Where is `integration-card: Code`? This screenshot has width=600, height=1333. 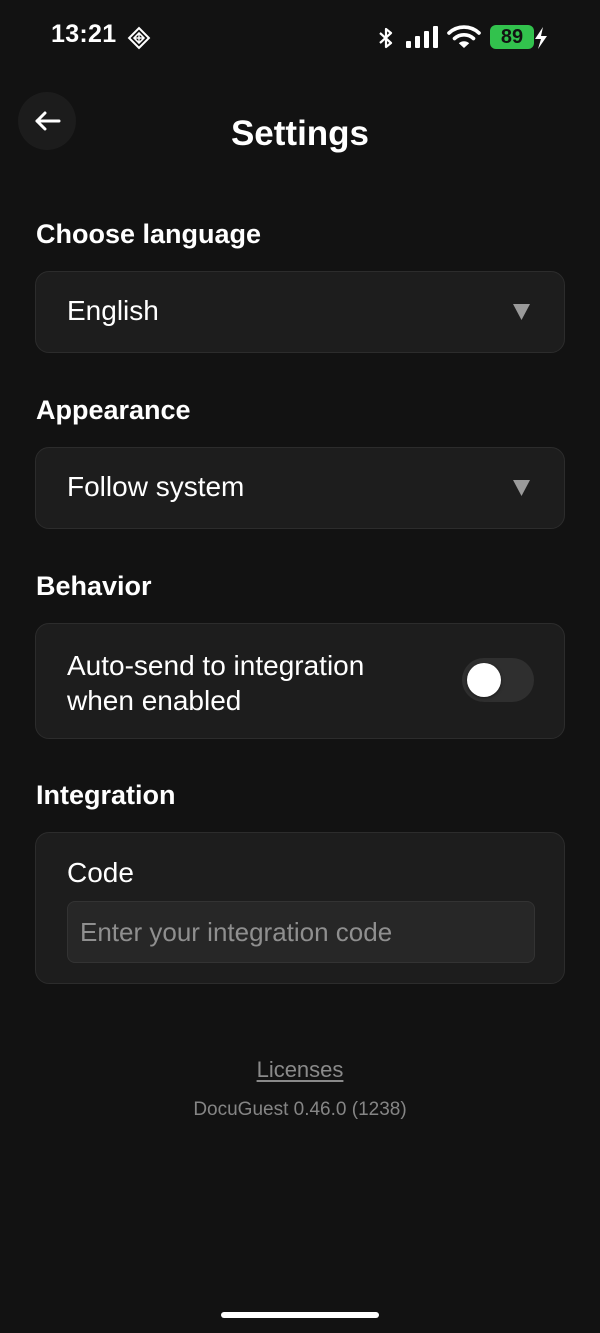 integration-card: Code is located at coordinates (300, 908).